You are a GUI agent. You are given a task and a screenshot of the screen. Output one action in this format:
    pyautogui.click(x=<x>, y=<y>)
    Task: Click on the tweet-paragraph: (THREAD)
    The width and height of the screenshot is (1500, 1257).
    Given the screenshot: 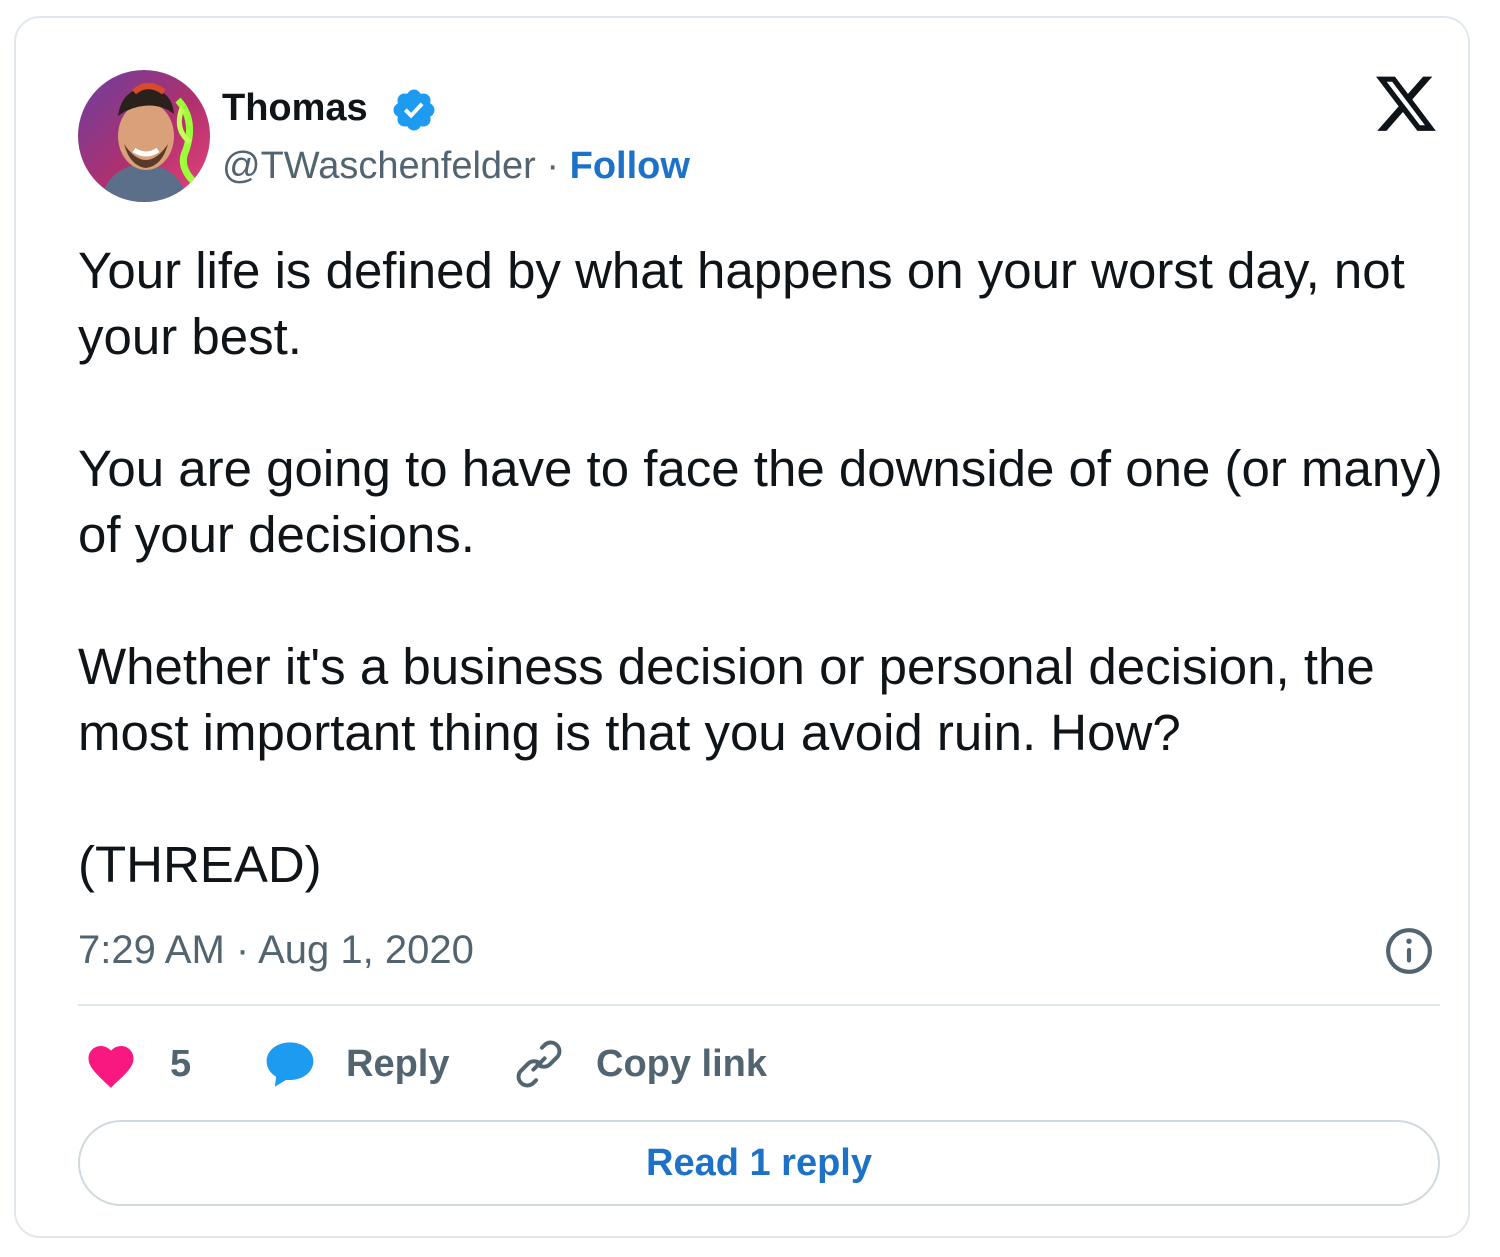 What is the action you would take?
    pyautogui.click(x=200, y=864)
    